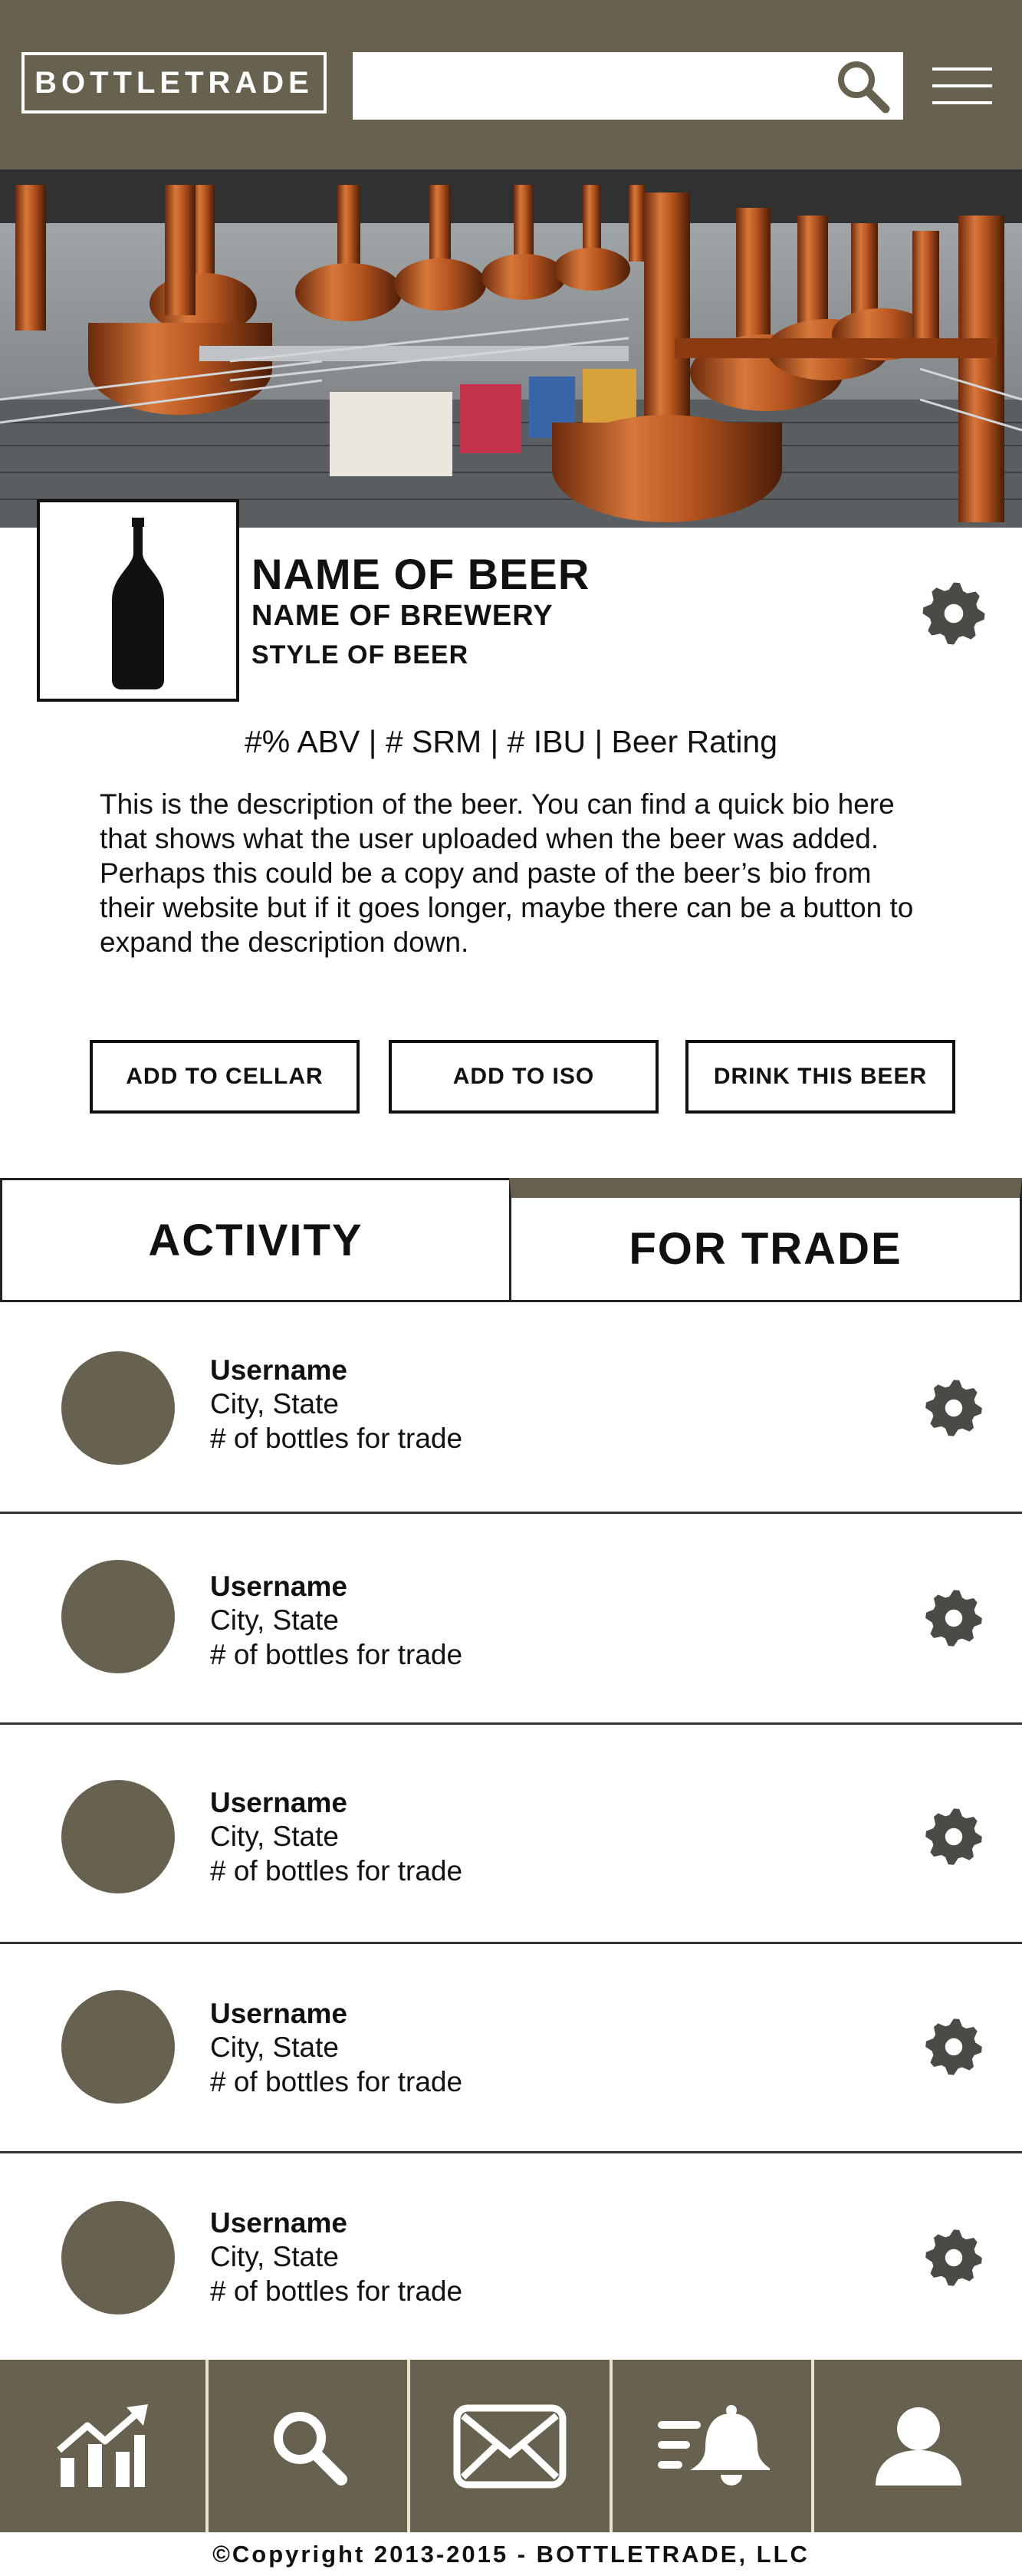  I want to click on brewery-hero-image, so click(511, 348).